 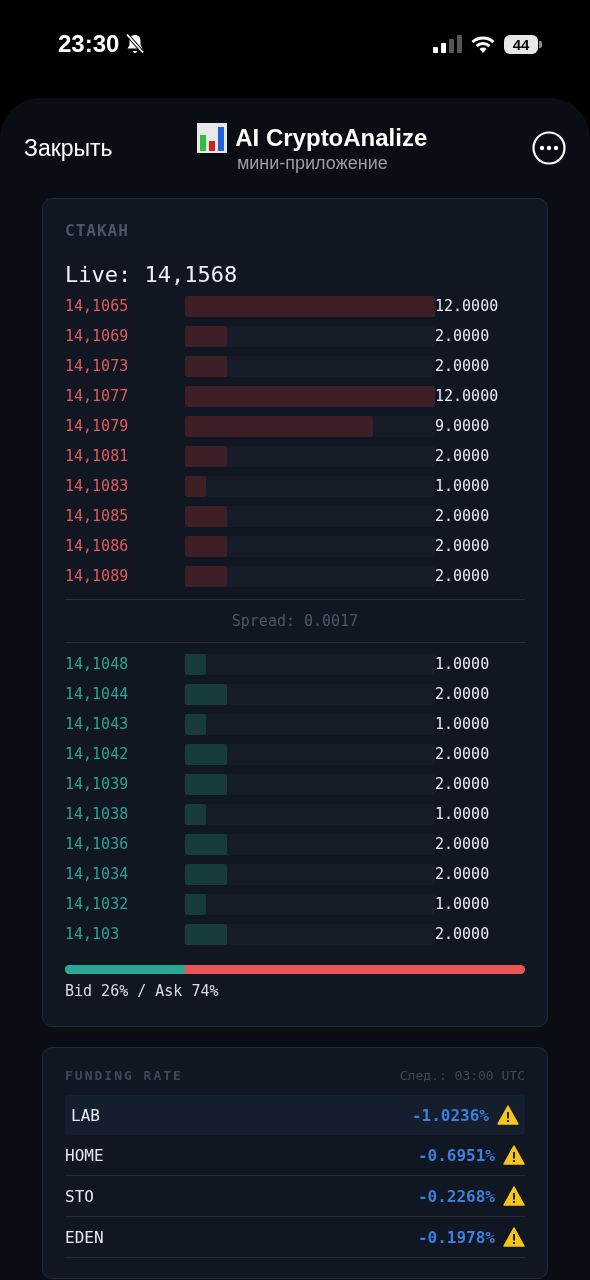 What do you see at coordinates (89, 44) in the screenshot?
I see `clock: 23:30` at bounding box center [89, 44].